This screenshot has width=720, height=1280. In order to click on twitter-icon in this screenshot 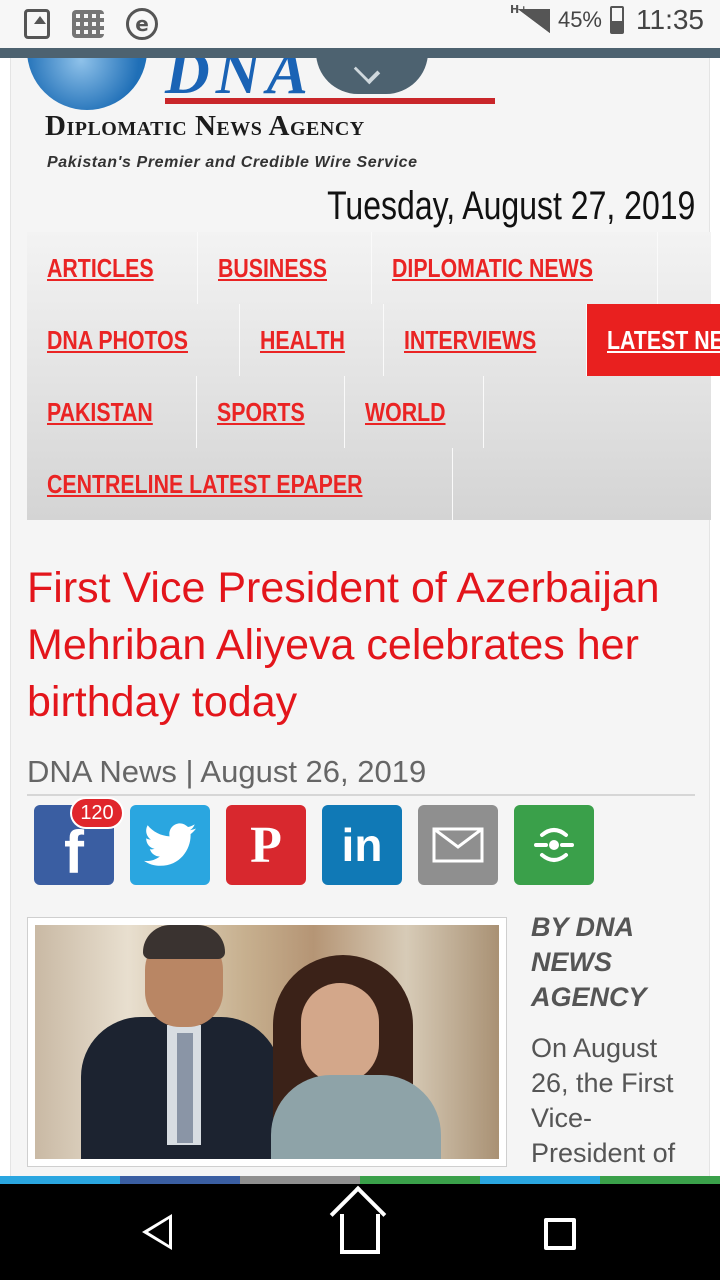, I will do `click(170, 844)`.